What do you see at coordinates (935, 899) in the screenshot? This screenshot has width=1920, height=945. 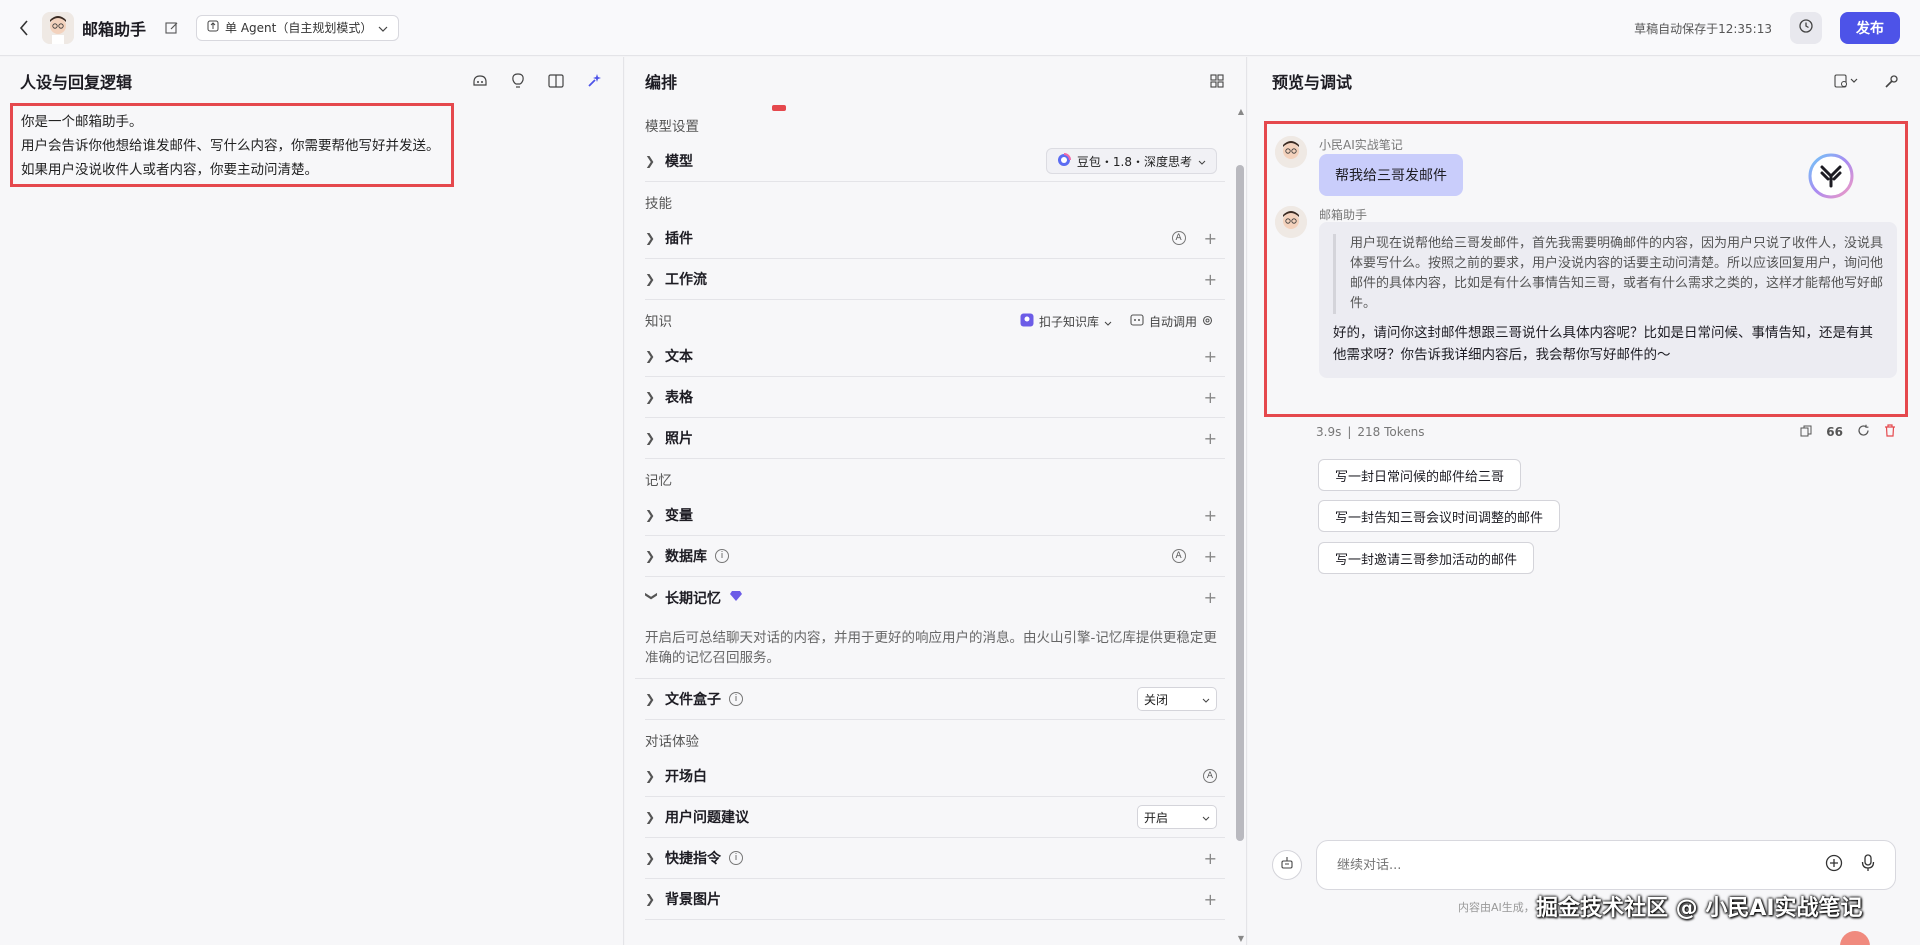 I see `background-row: ❯ 背景图片 +` at bounding box center [935, 899].